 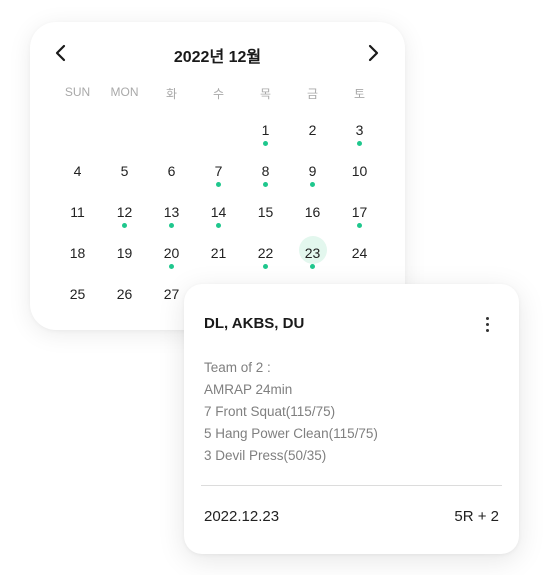 What do you see at coordinates (171, 253) in the screenshot?
I see `day-number: 20` at bounding box center [171, 253].